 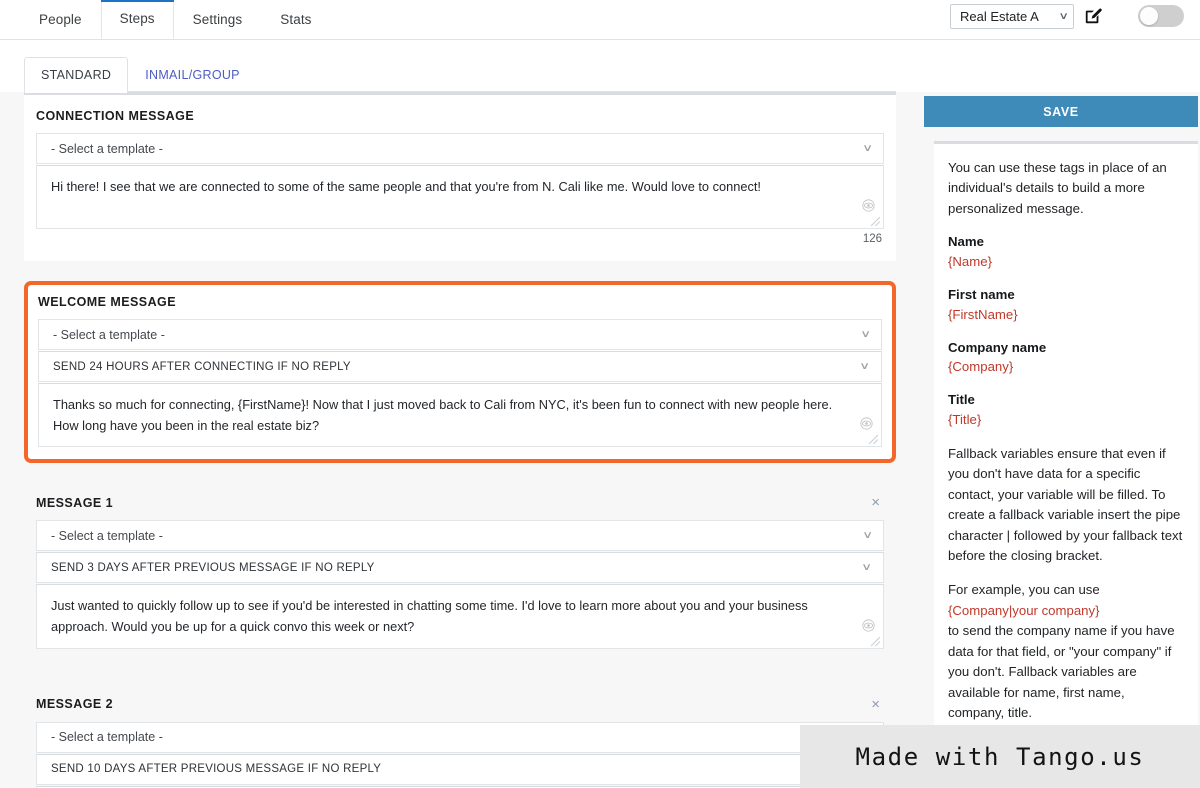 What do you see at coordinates (460, 148) in the screenshot?
I see `connection-template-select: - Select a template - ∨` at bounding box center [460, 148].